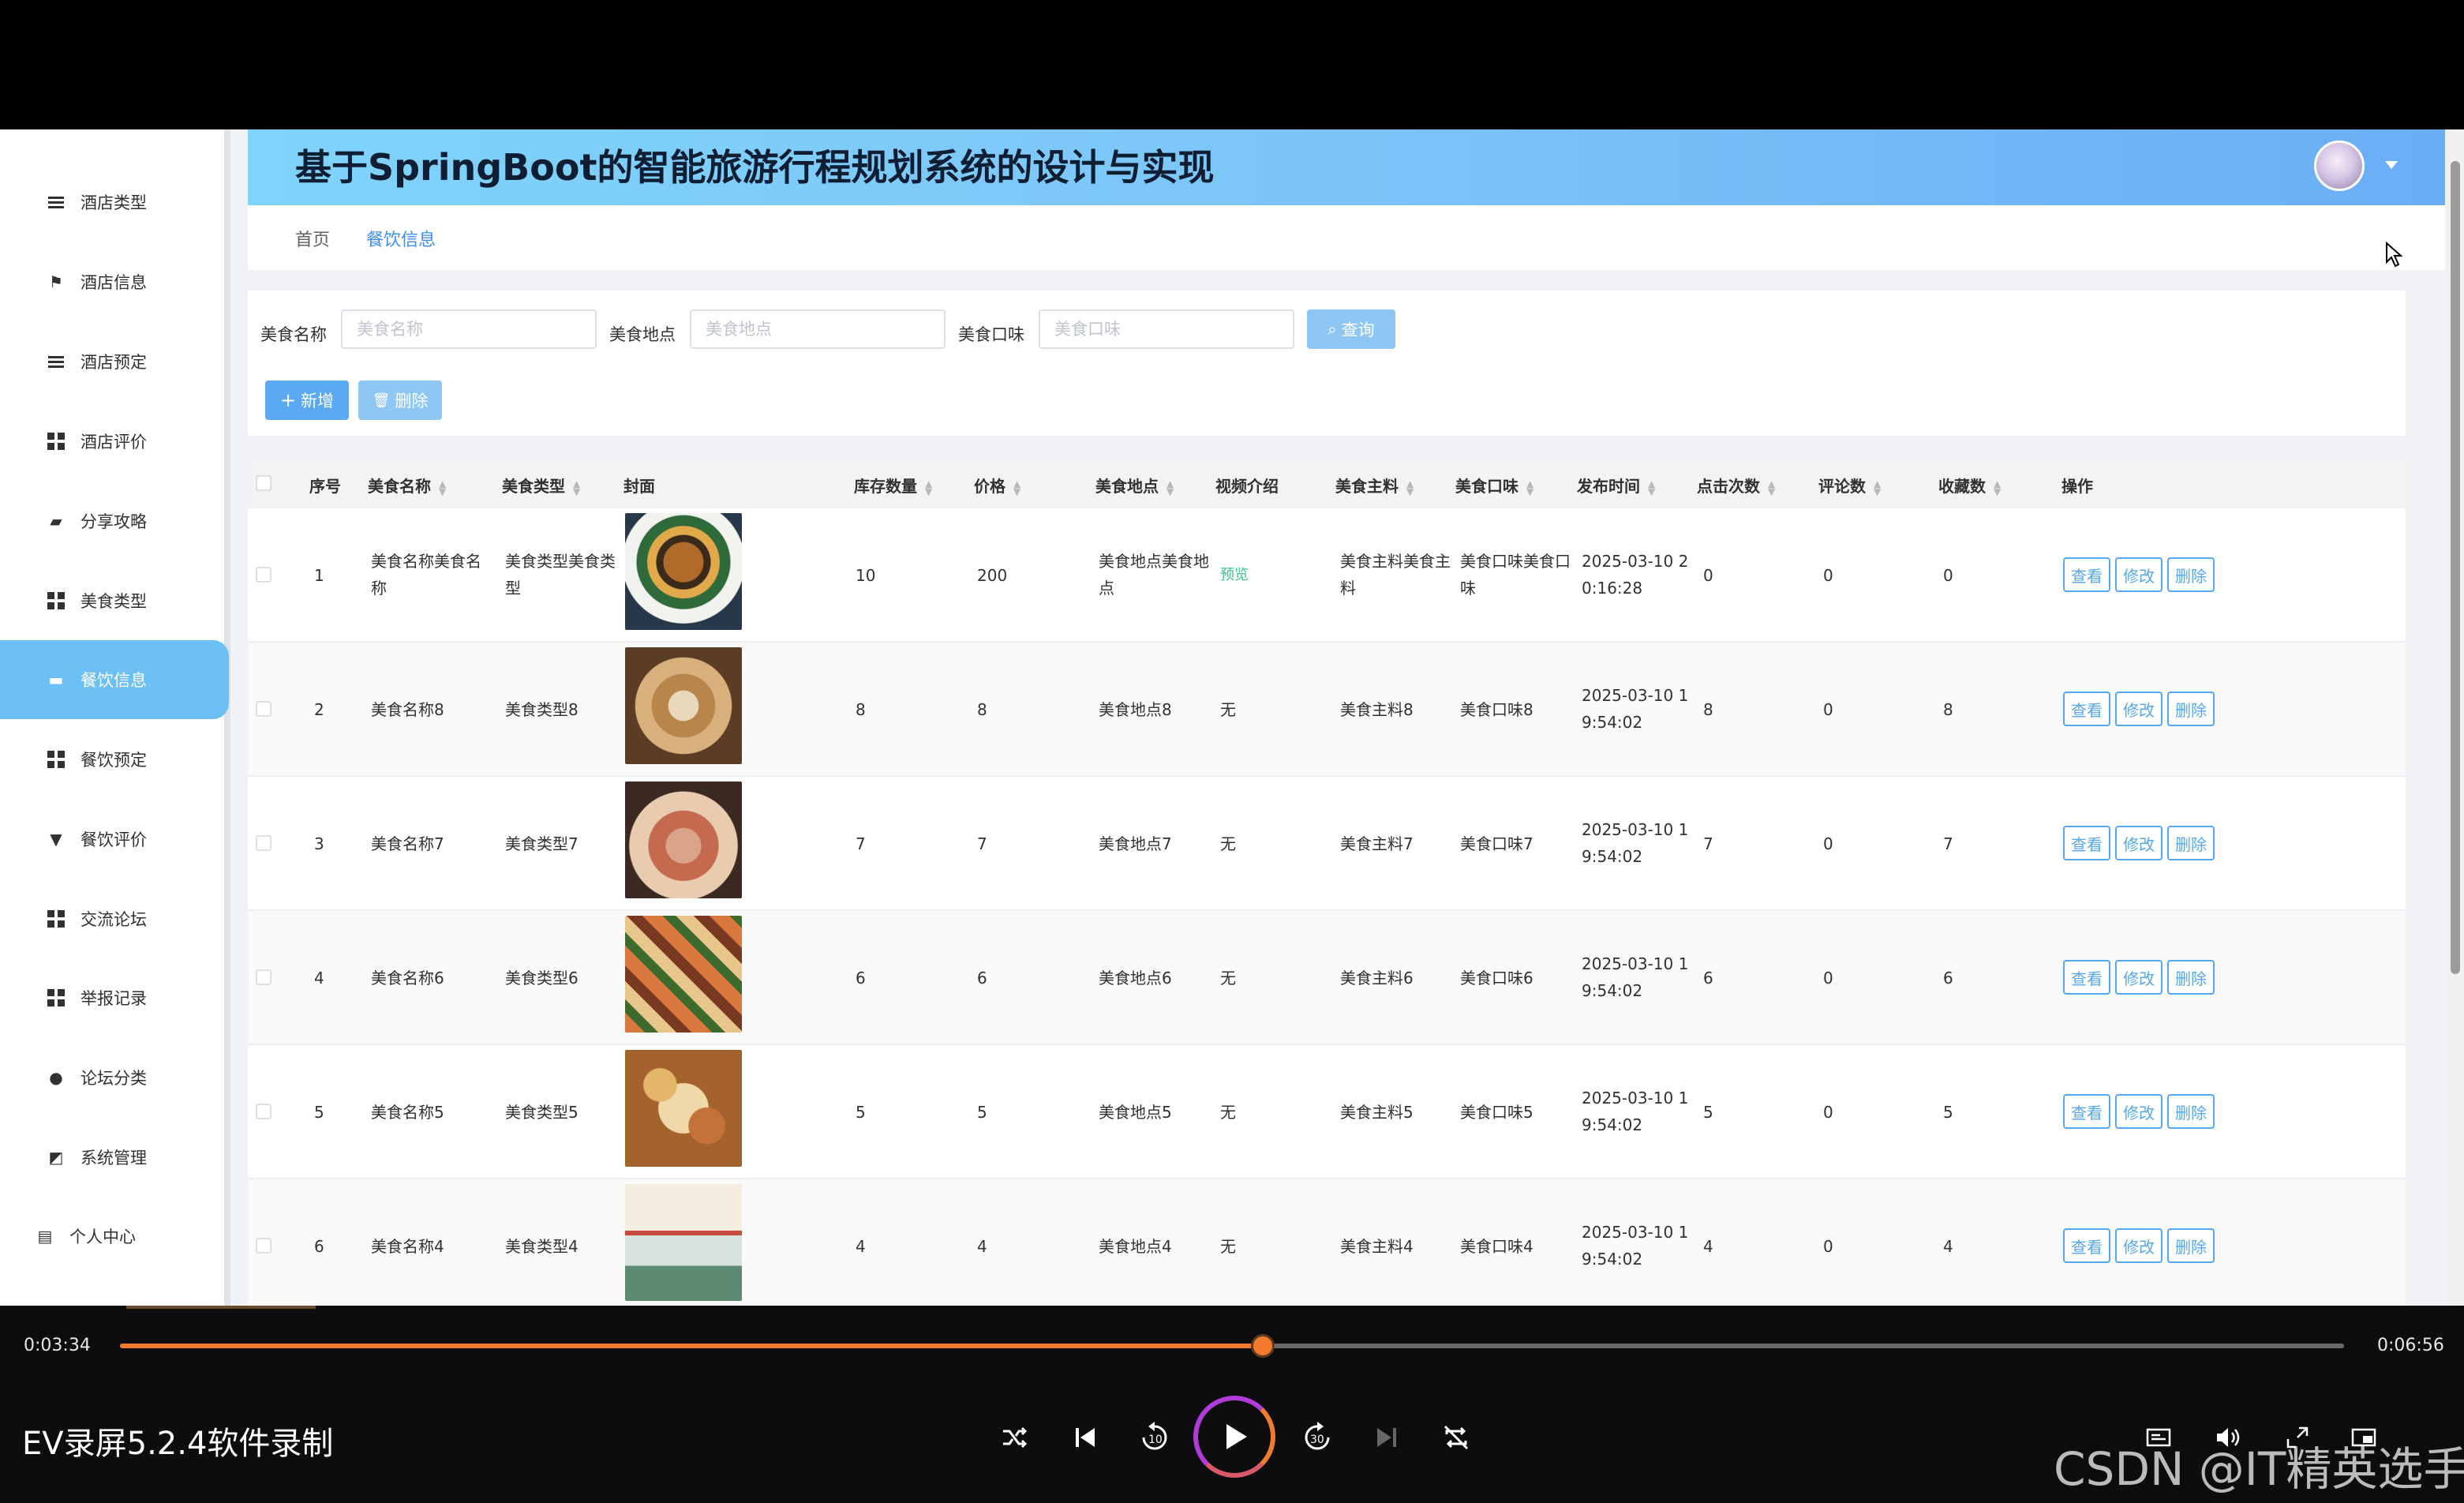 The width and height of the screenshot is (2464, 1503). Describe the element at coordinates (1494, 485) in the screenshot. I see `column-header-9: 美食口味 ▲ ▼` at that location.